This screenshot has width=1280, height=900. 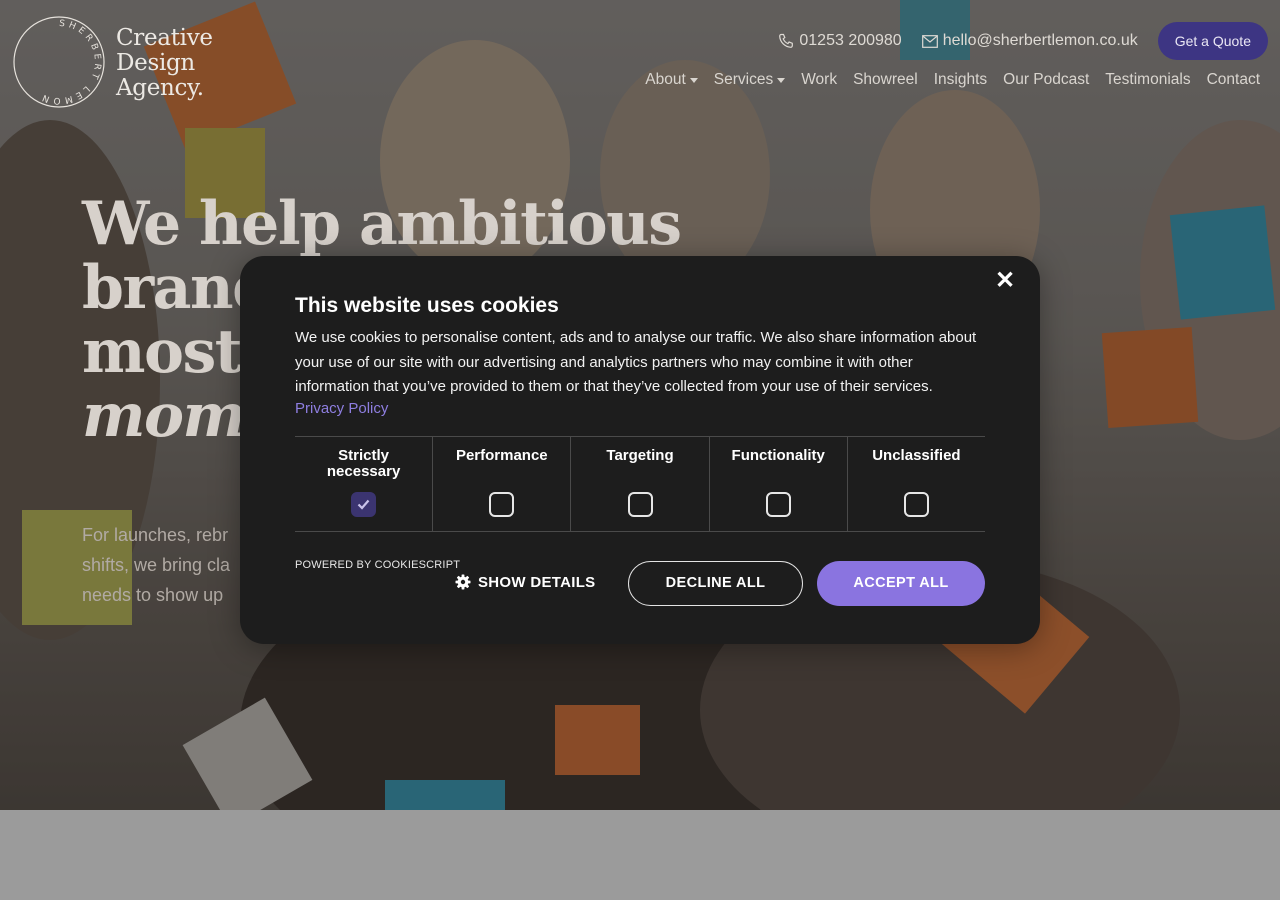 What do you see at coordinates (1212, 41) in the screenshot?
I see `get-a-quote-button: Get a Quote` at bounding box center [1212, 41].